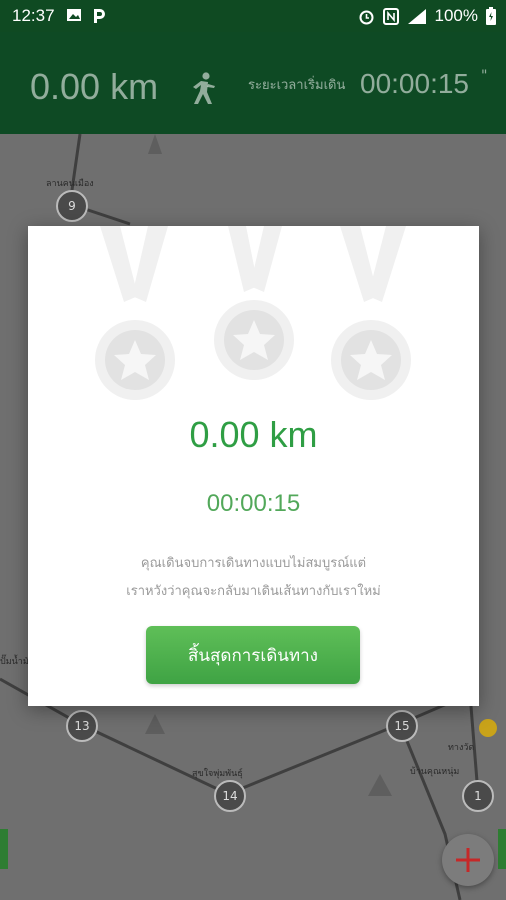 The width and height of the screenshot is (506, 900). What do you see at coordinates (456, 15) in the screenshot?
I see `battery-percent: 100%` at bounding box center [456, 15].